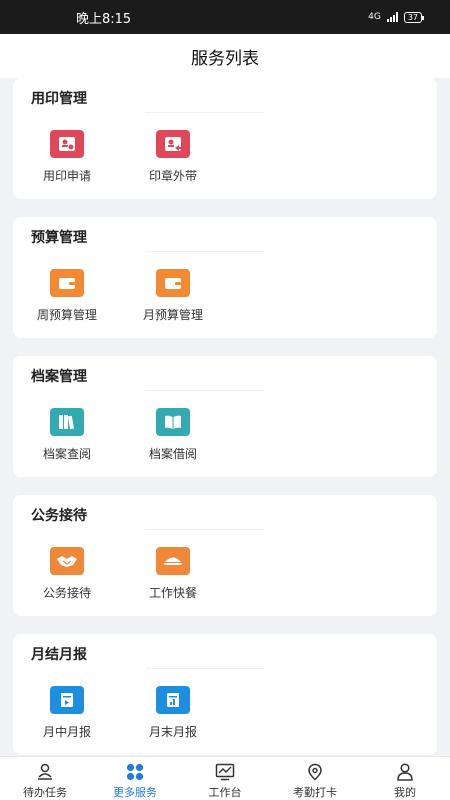  Describe the element at coordinates (66, 732) in the screenshot. I see `service-label: 月中月报` at that location.